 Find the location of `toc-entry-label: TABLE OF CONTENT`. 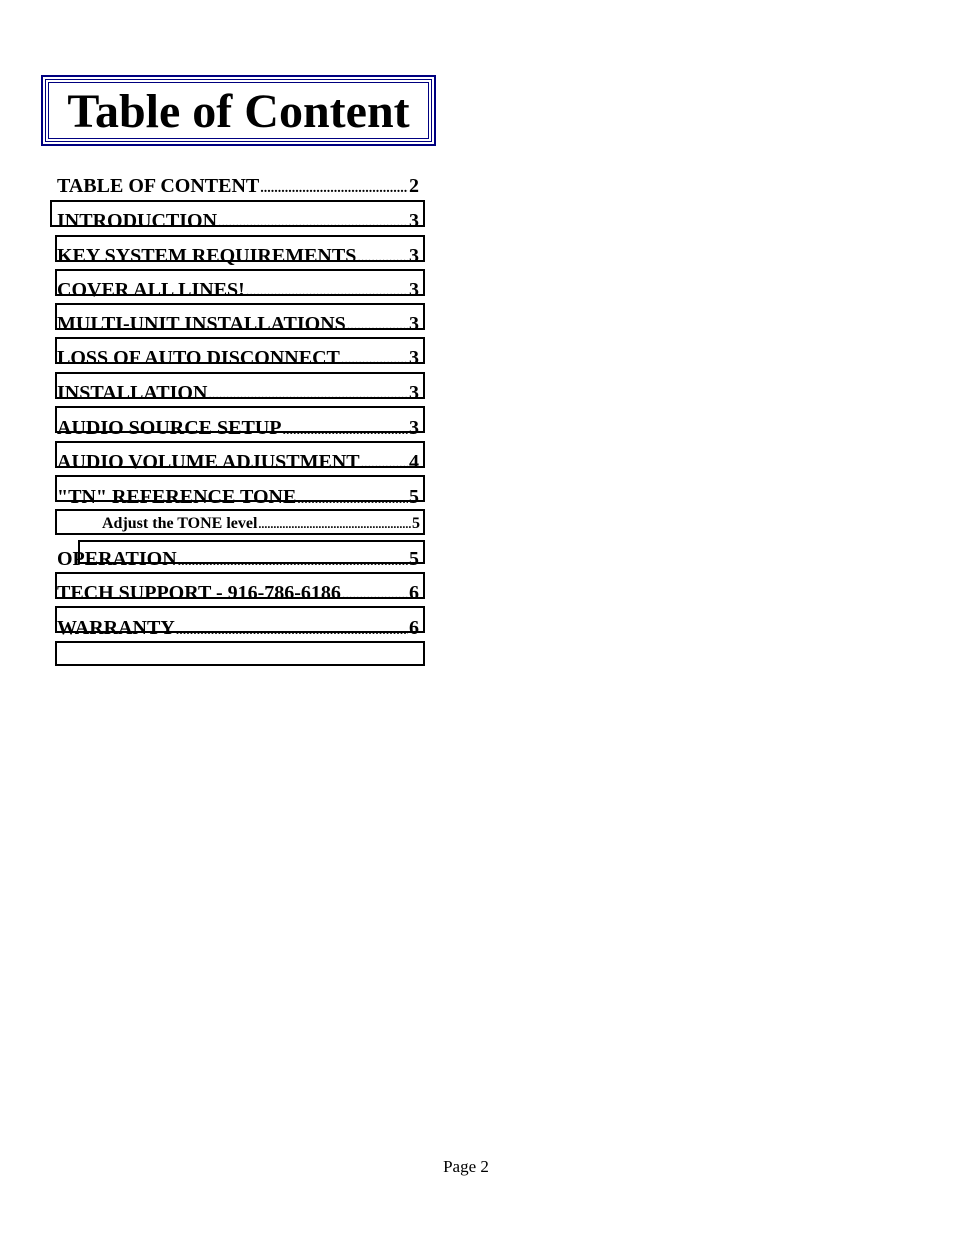

toc-entry-label: TABLE OF CONTENT is located at coordinates (158, 186).